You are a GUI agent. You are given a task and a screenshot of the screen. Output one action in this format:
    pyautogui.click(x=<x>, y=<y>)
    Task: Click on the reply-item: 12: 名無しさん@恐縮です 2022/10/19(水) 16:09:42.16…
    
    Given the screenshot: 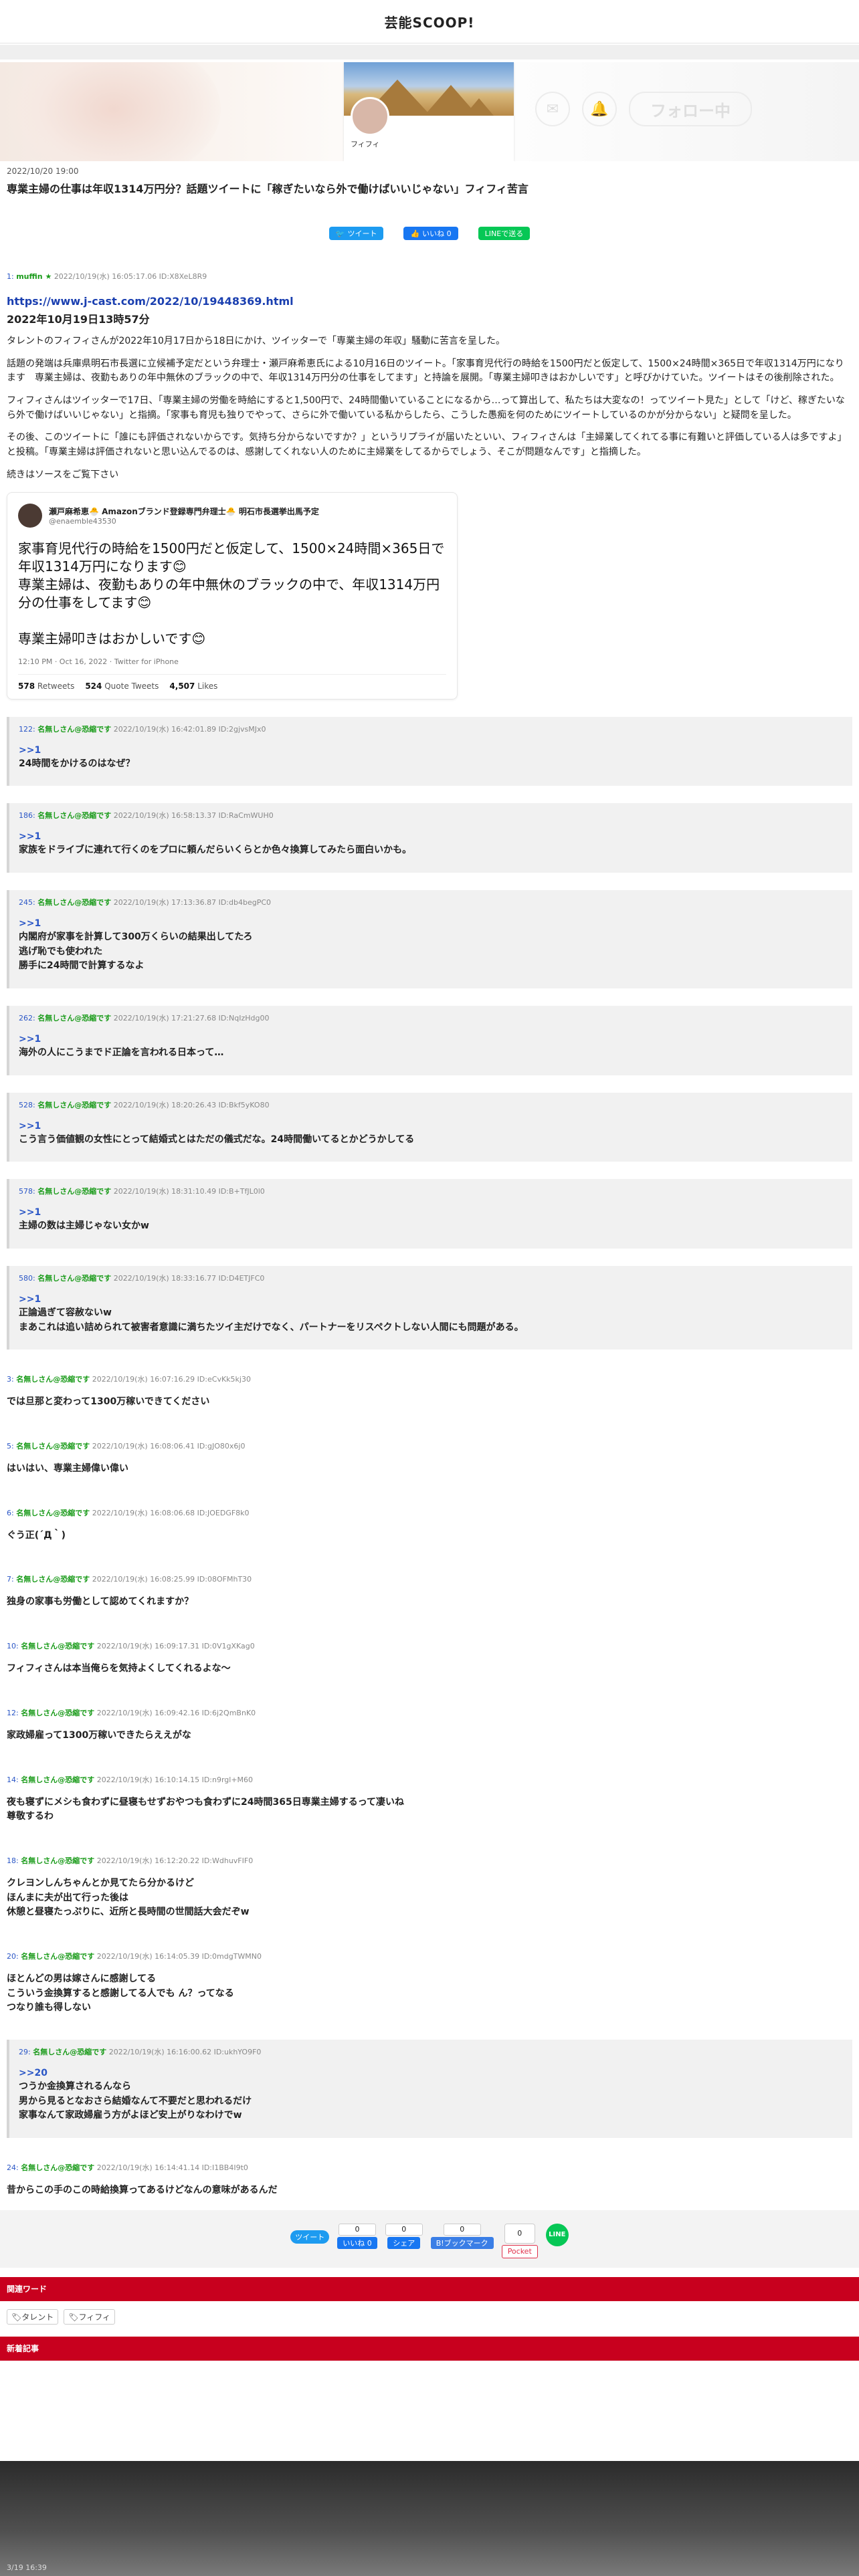 What is the action you would take?
    pyautogui.click(x=429, y=1726)
    